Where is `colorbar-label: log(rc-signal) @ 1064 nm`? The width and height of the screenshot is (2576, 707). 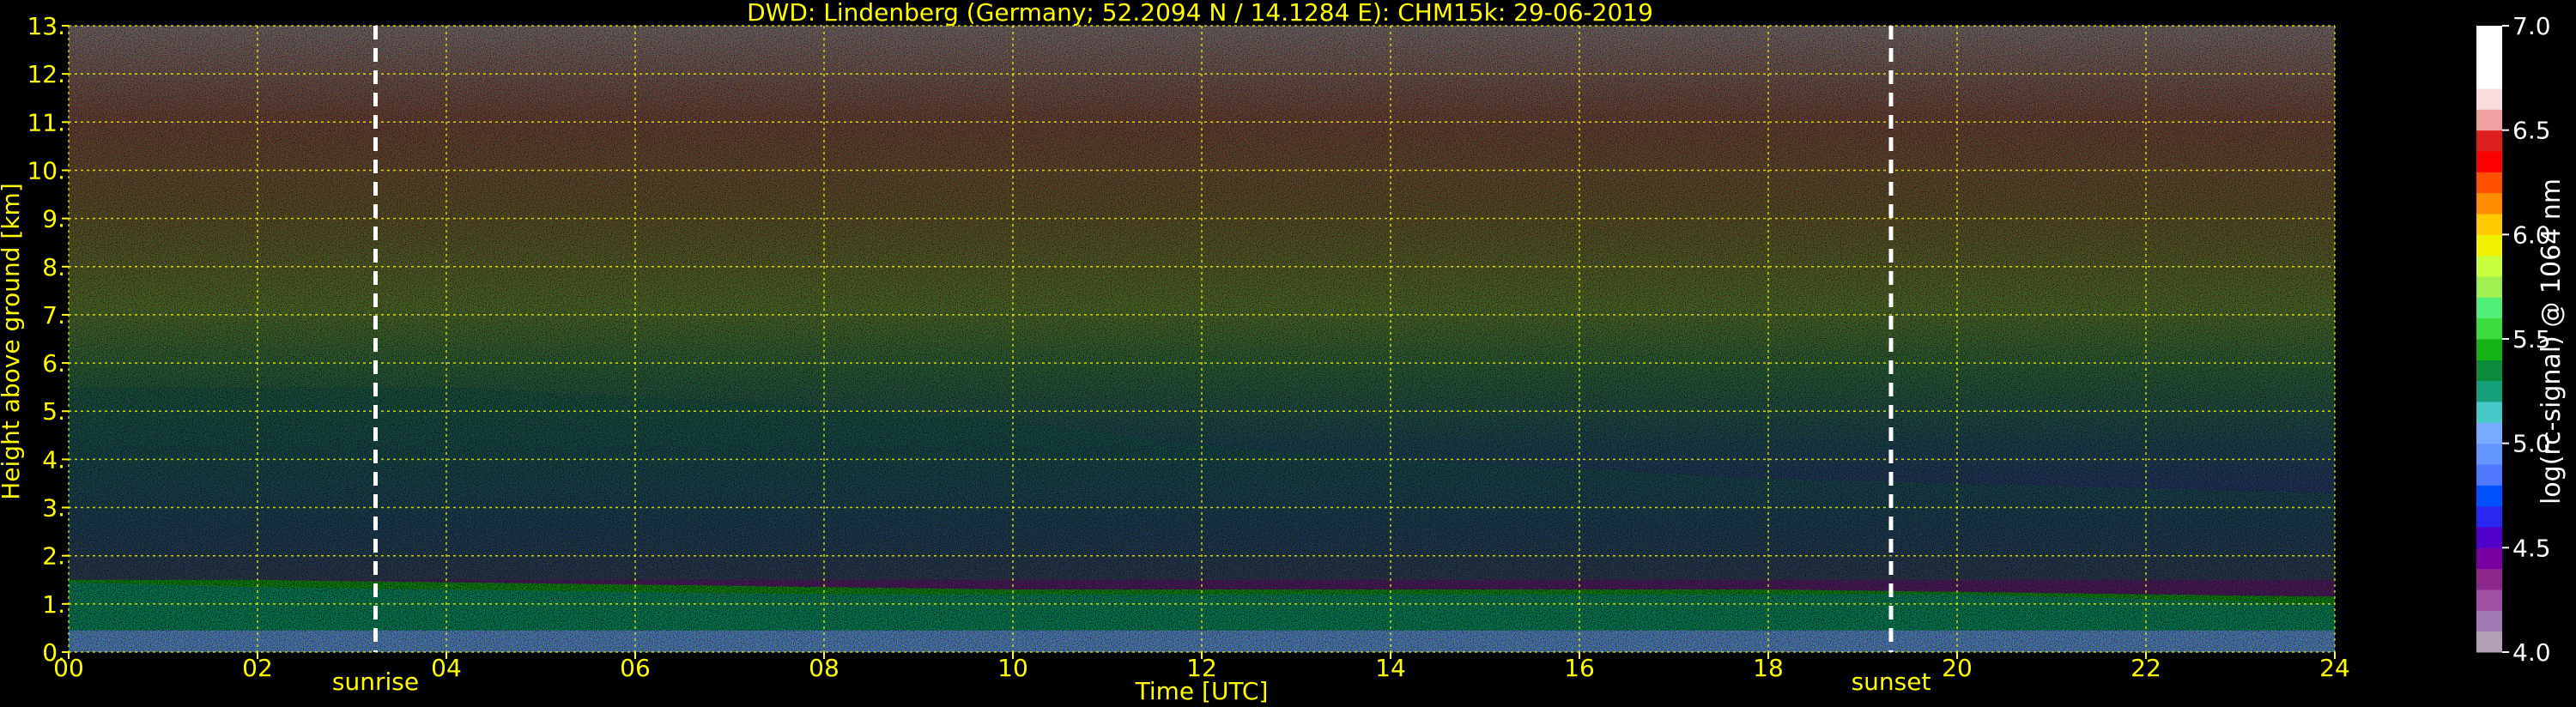
colorbar-label: log(rc-signal) @ 1064 nm is located at coordinates (2552, 342).